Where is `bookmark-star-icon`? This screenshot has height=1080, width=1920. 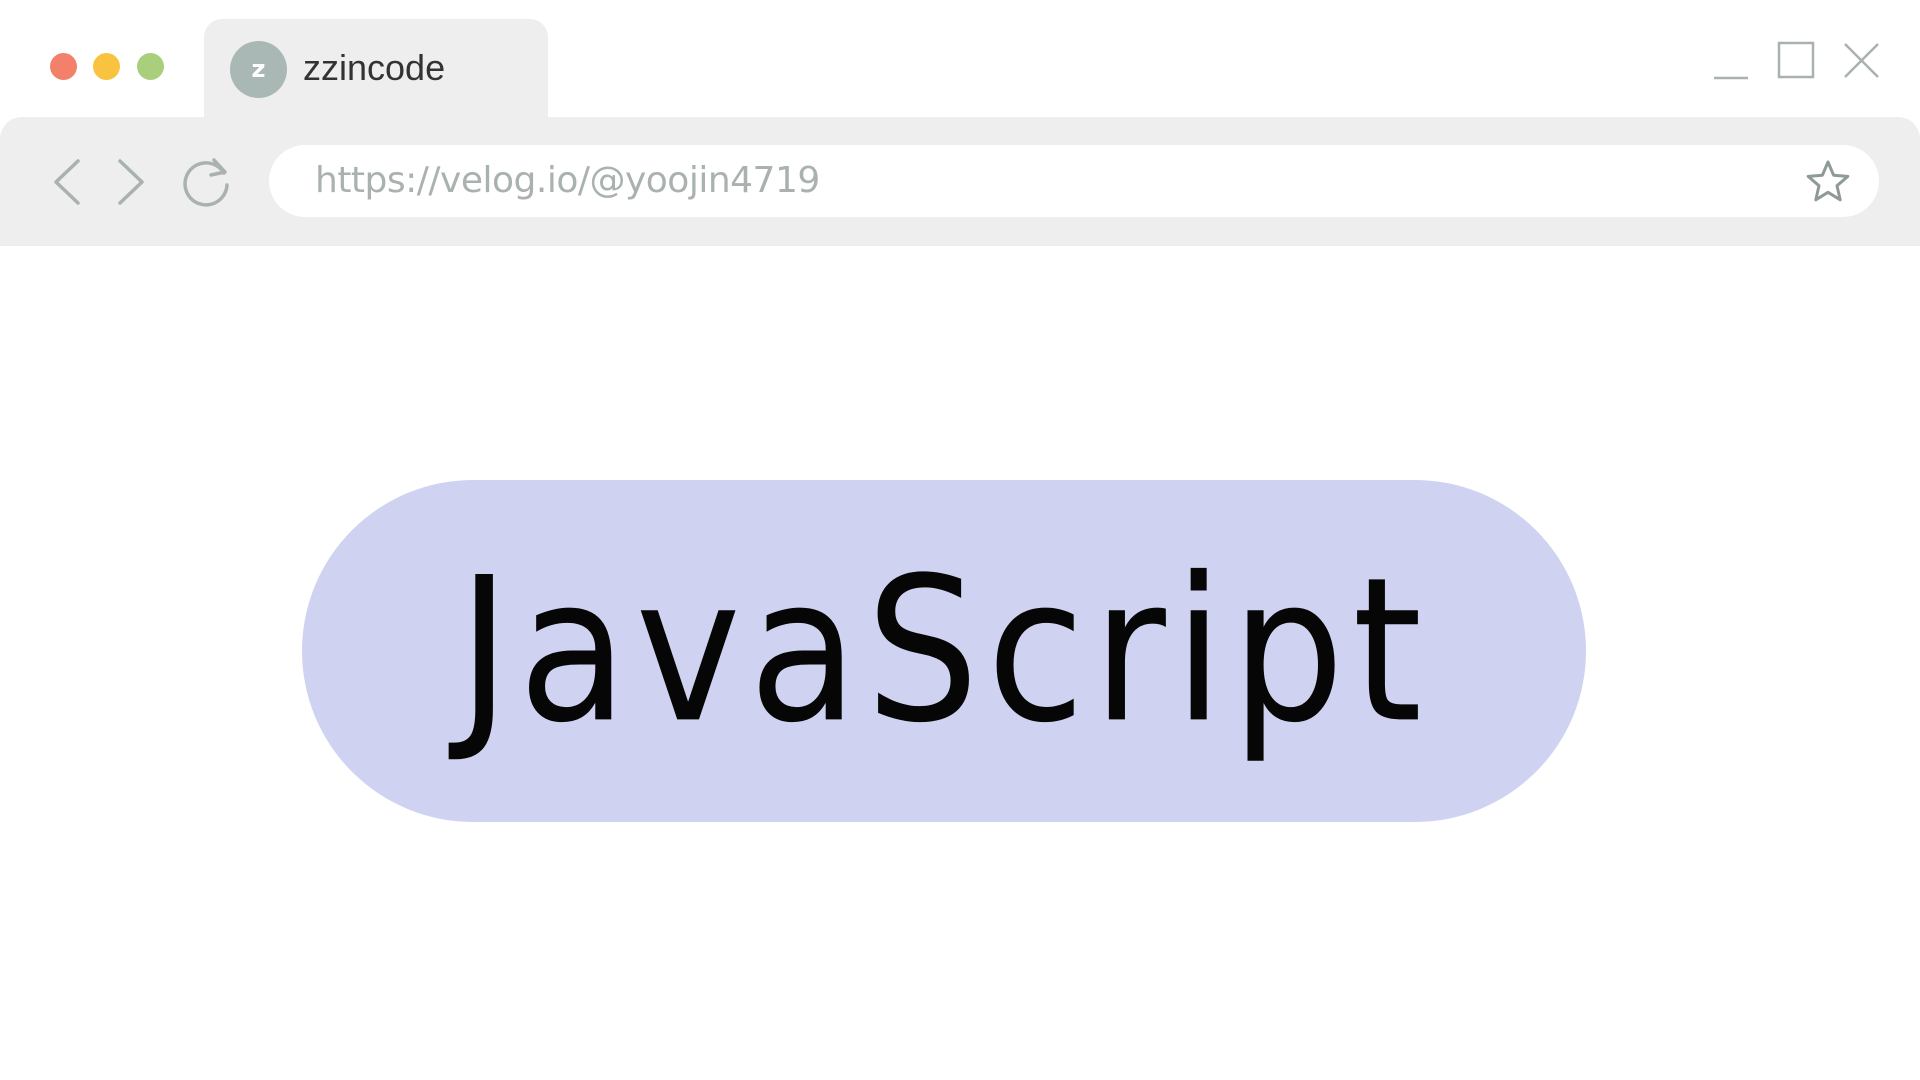 bookmark-star-icon is located at coordinates (1828, 182).